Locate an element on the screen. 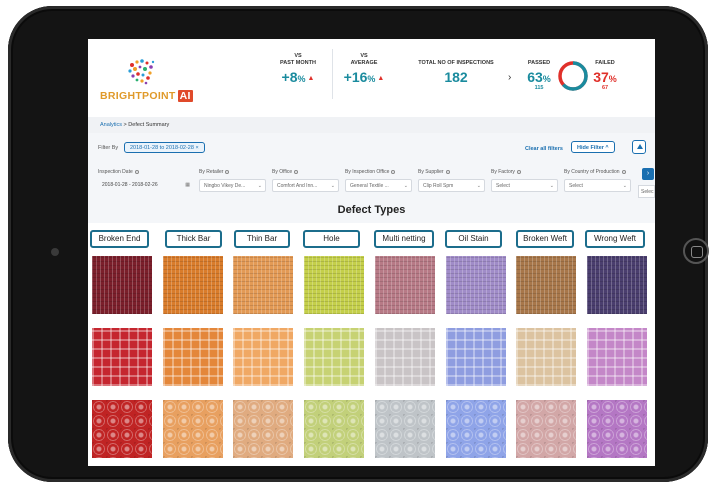 The height and width of the screenshot is (488, 715). defect-type-button-multi-netting: Multi netting is located at coordinates (404, 239).